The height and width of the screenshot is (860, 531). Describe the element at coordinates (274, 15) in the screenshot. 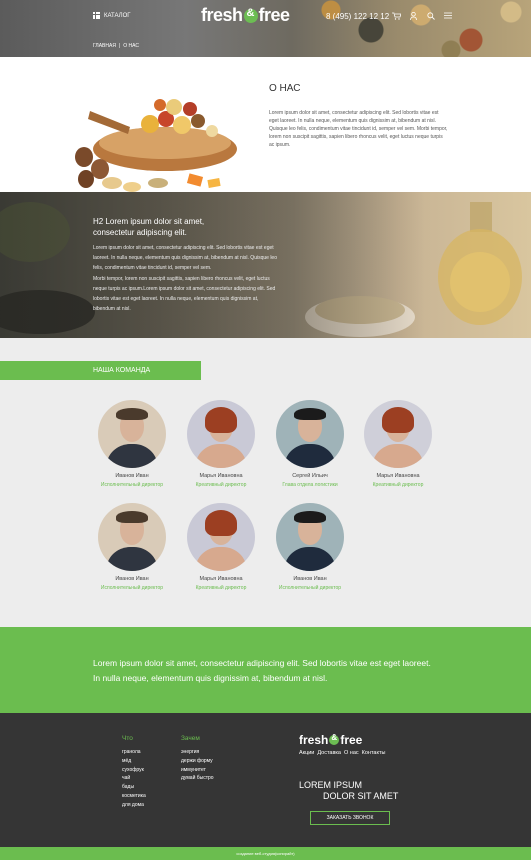

I see `logo-right: free` at that location.